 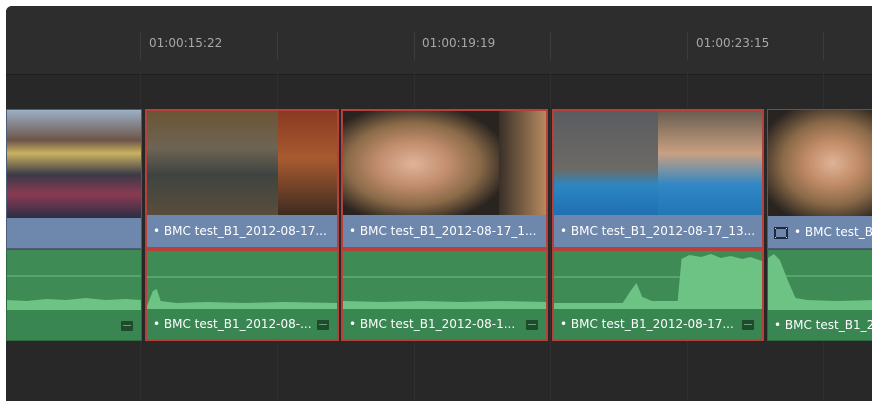 What do you see at coordinates (550, 237) in the screenshot?
I see `grid-line` at bounding box center [550, 237].